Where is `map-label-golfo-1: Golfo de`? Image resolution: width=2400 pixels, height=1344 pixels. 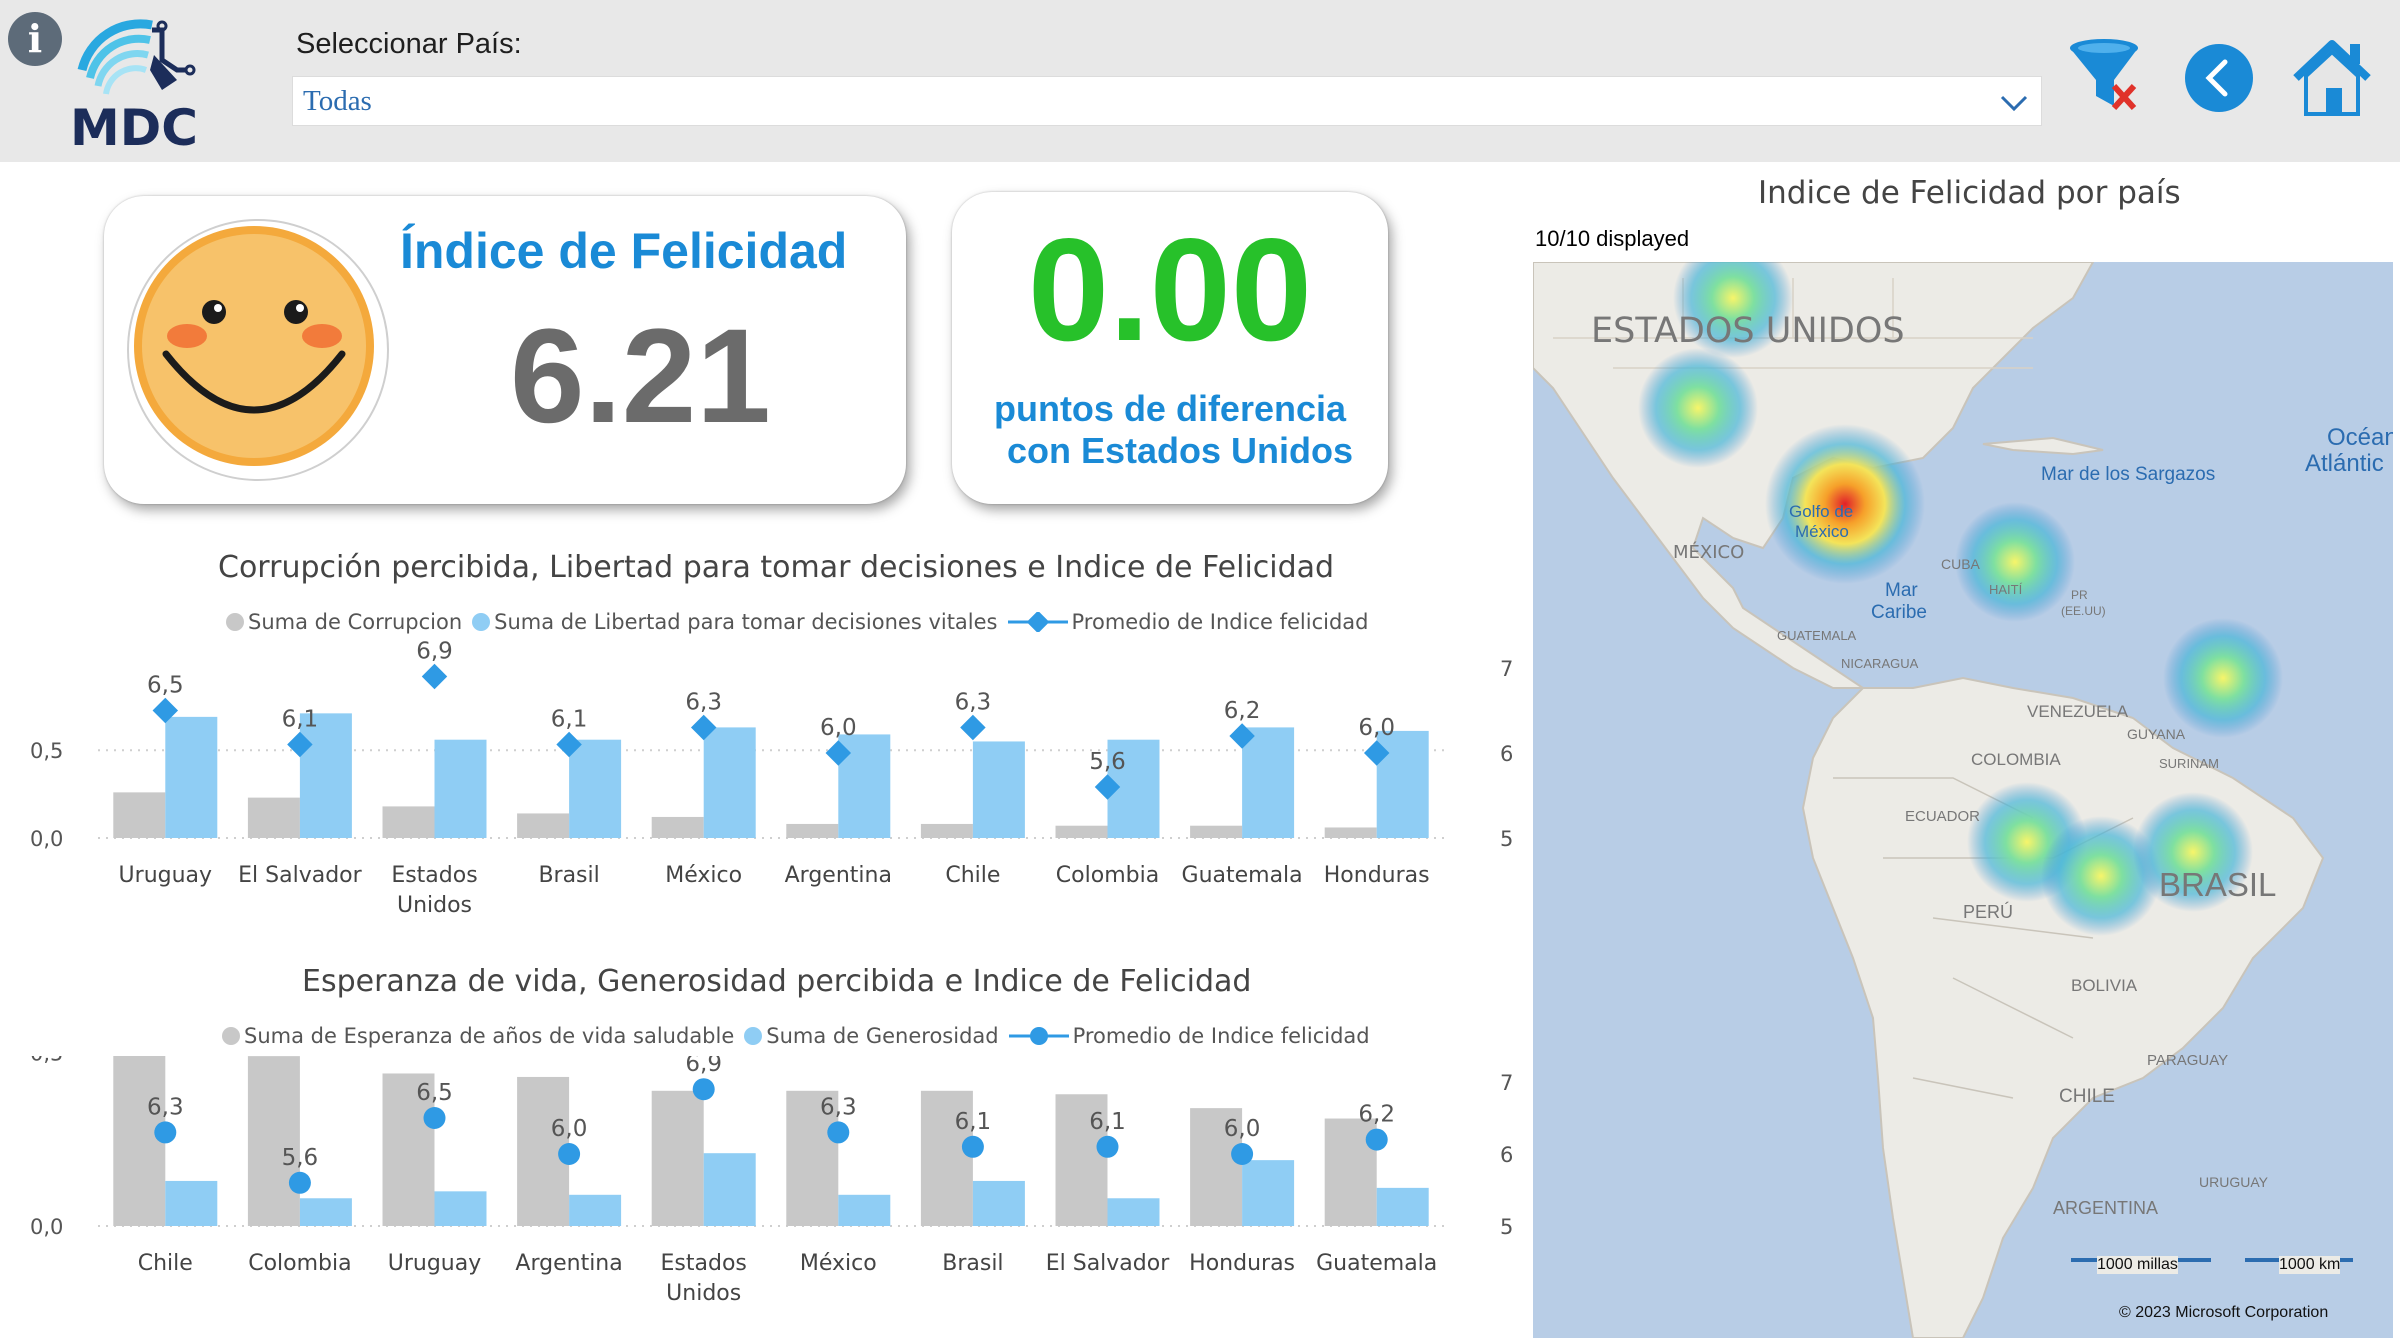 map-label-golfo-1: Golfo de is located at coordinates (1821, 511).